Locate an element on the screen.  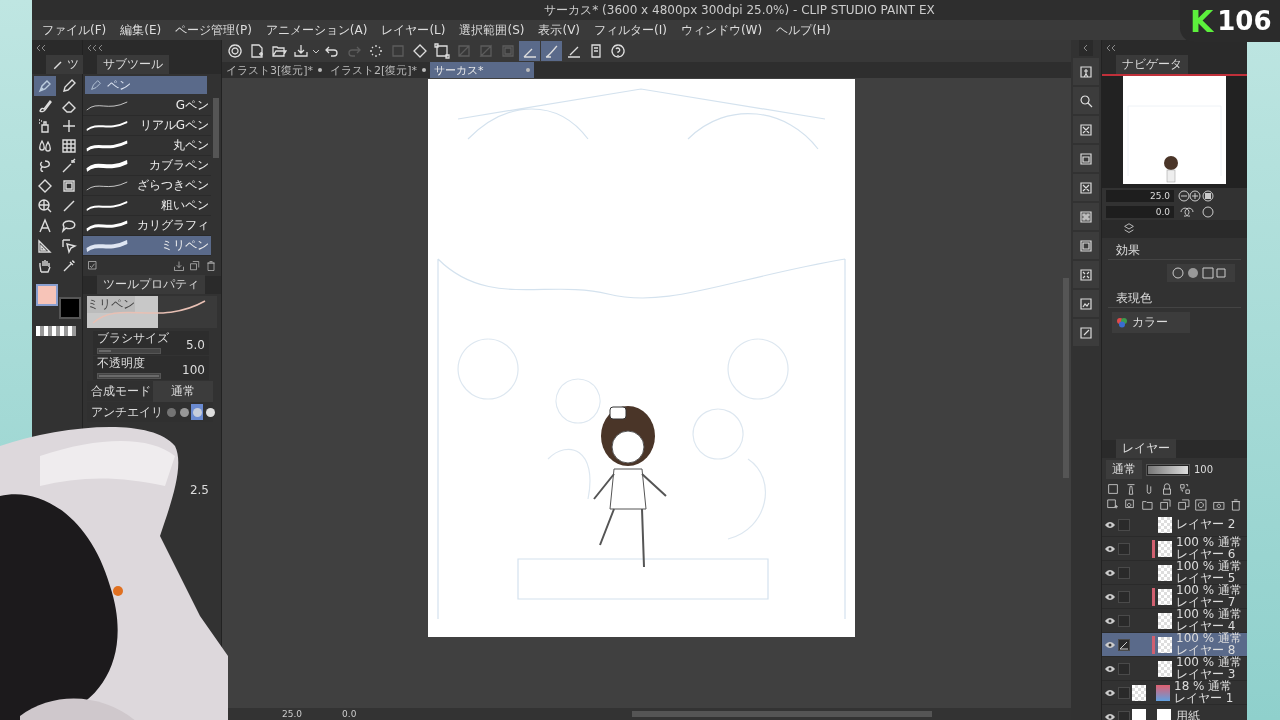
expand-box-icon is located at coordinates (1086, 274).